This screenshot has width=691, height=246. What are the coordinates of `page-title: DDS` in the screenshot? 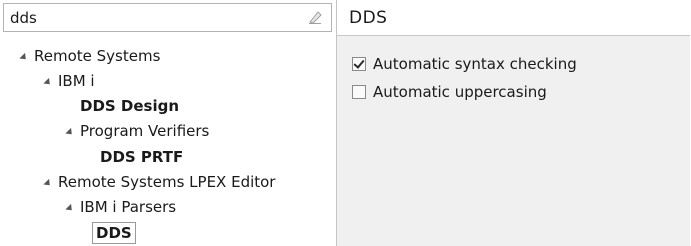 It's located at (368, 18).